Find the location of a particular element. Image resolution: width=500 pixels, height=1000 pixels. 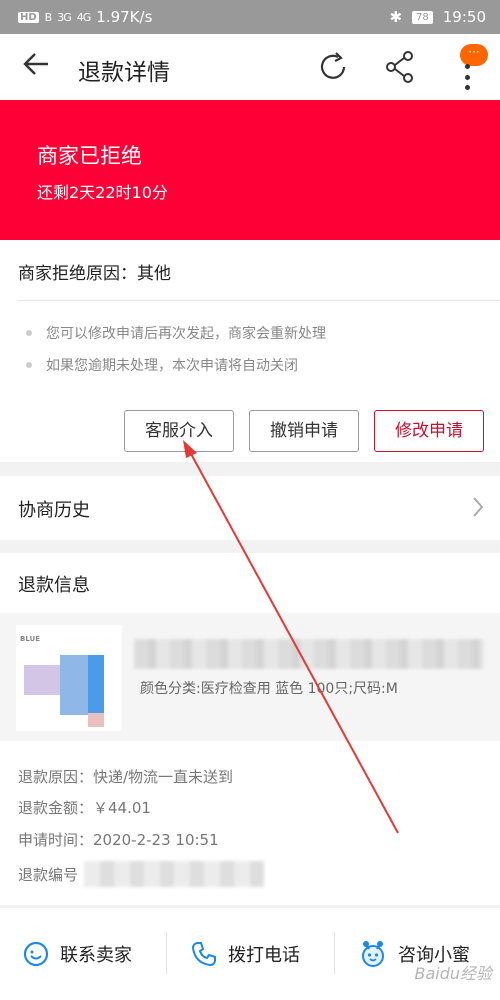

cancel-request-button: 撤销申请 is located at coordinates (304, 431).